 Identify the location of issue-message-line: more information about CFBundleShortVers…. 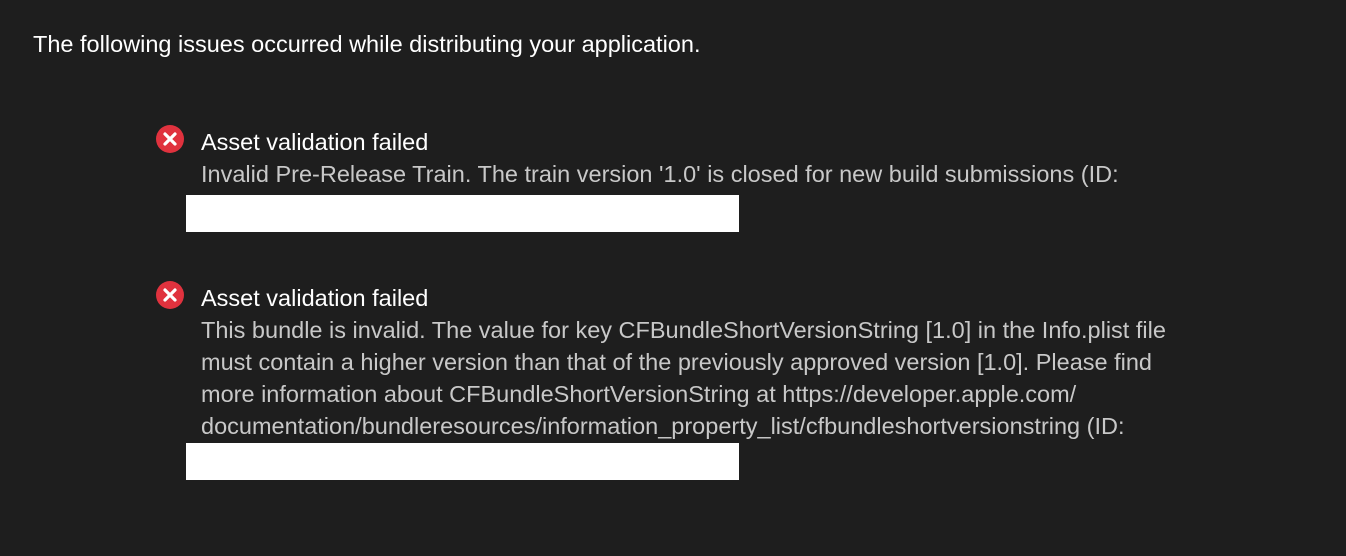
(639, 394).